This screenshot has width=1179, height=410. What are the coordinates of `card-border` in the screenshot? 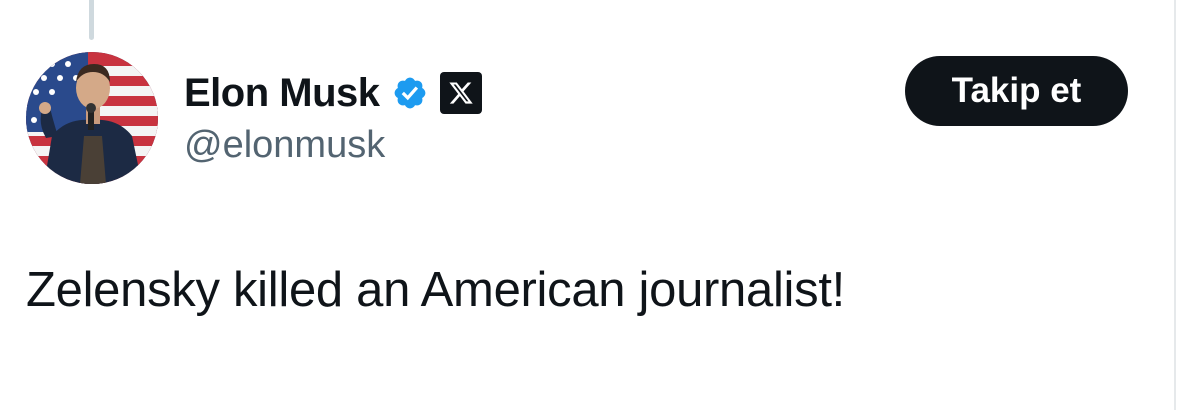 It's located at (1175, 205).